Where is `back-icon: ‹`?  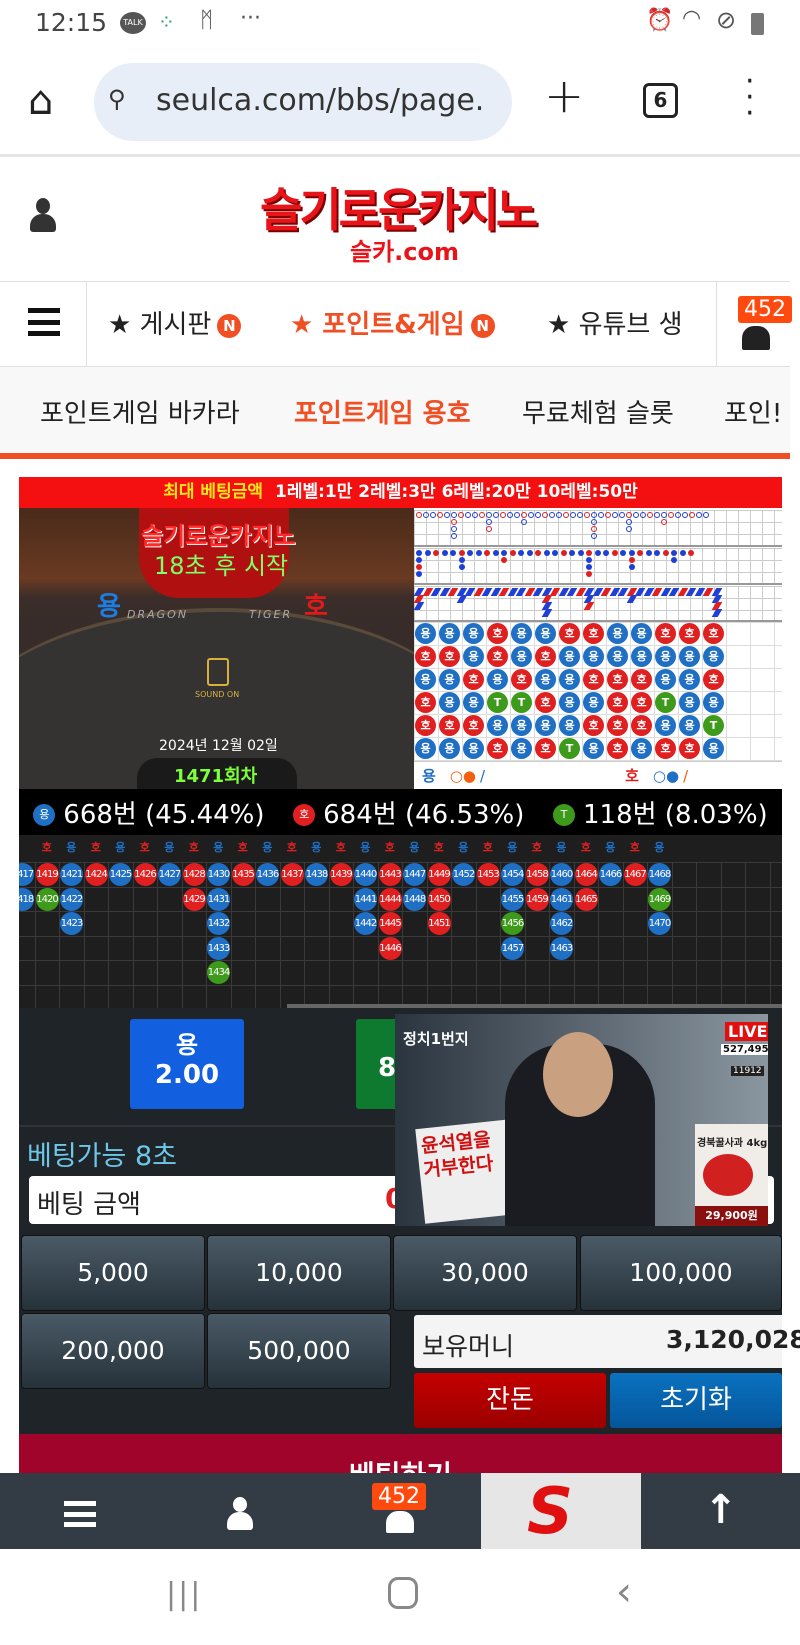 back-icon: ‹ is located at coordinates (624, 1592).